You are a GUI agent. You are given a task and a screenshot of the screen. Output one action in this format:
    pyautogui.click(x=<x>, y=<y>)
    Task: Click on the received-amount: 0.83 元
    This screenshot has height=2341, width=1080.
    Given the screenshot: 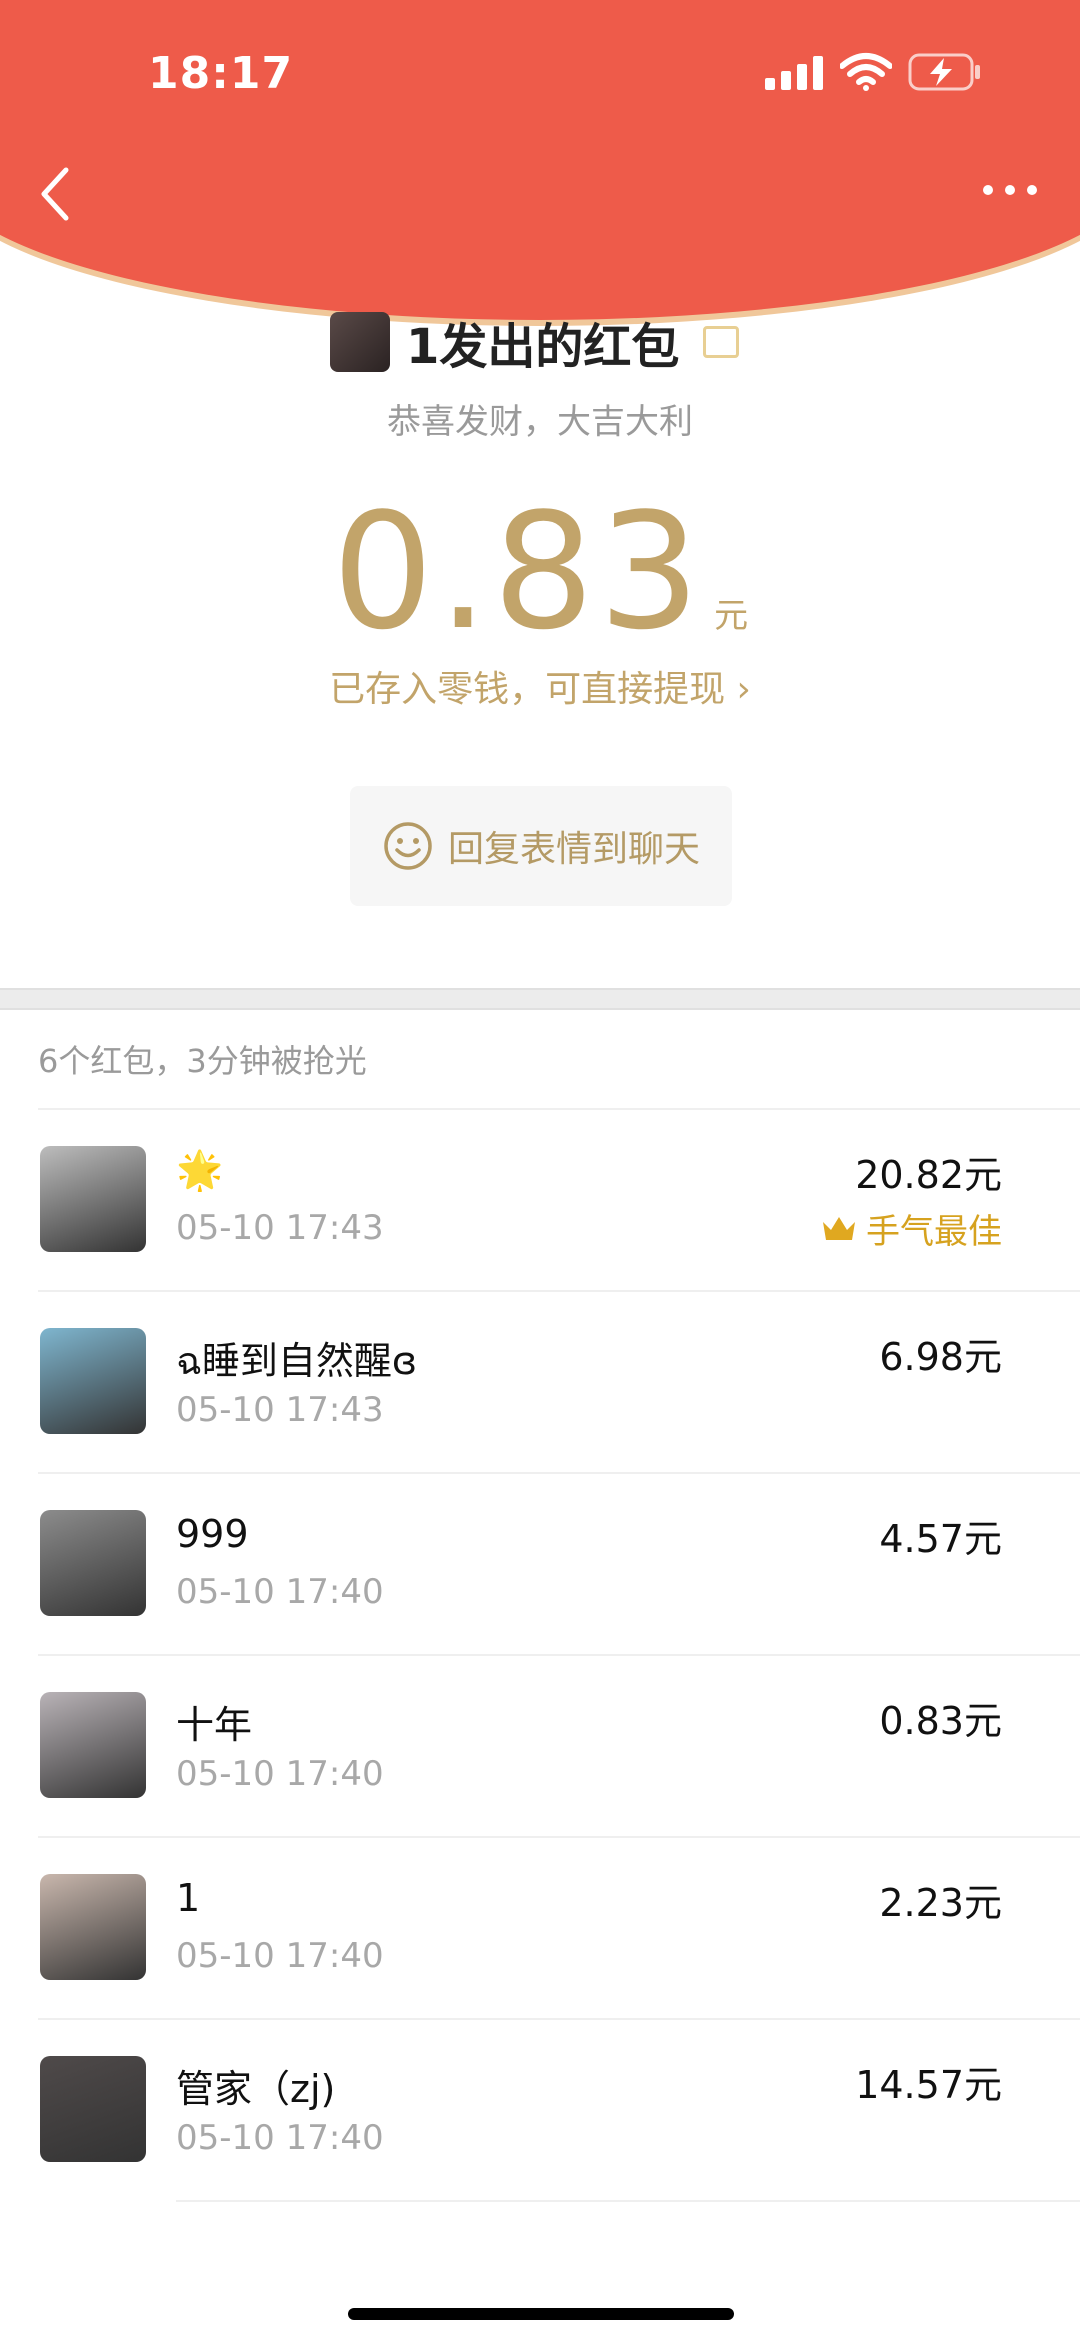 What is the action you would take?
    pyautogui.click(x=540, y=571)
    